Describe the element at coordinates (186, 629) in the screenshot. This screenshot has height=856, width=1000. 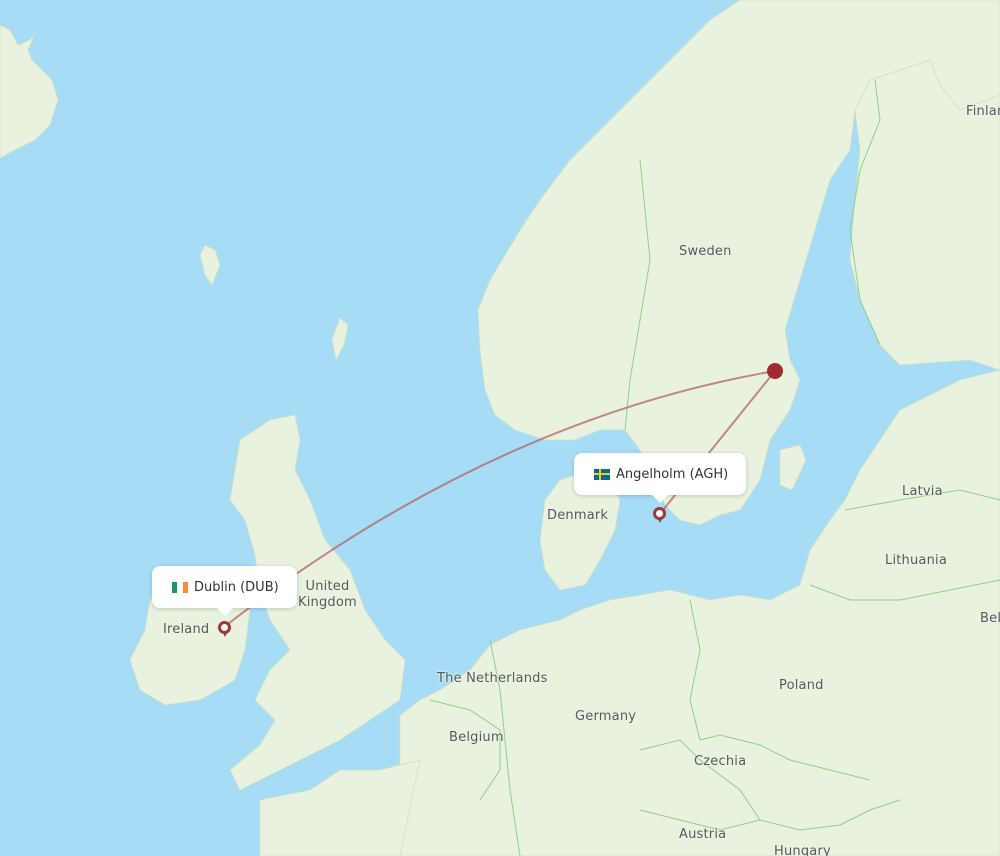
I see `country-label-ireland: Ireland` at that location.